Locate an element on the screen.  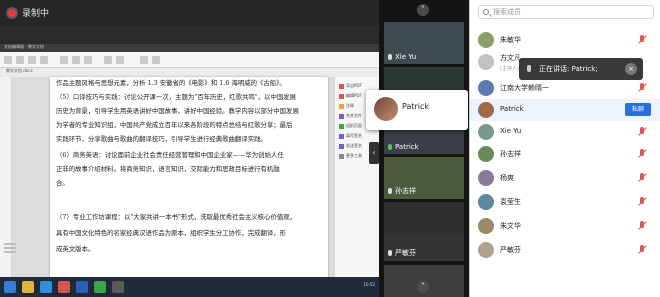
speaker-hover-card: Patrick is located at coordinates (417, 110).